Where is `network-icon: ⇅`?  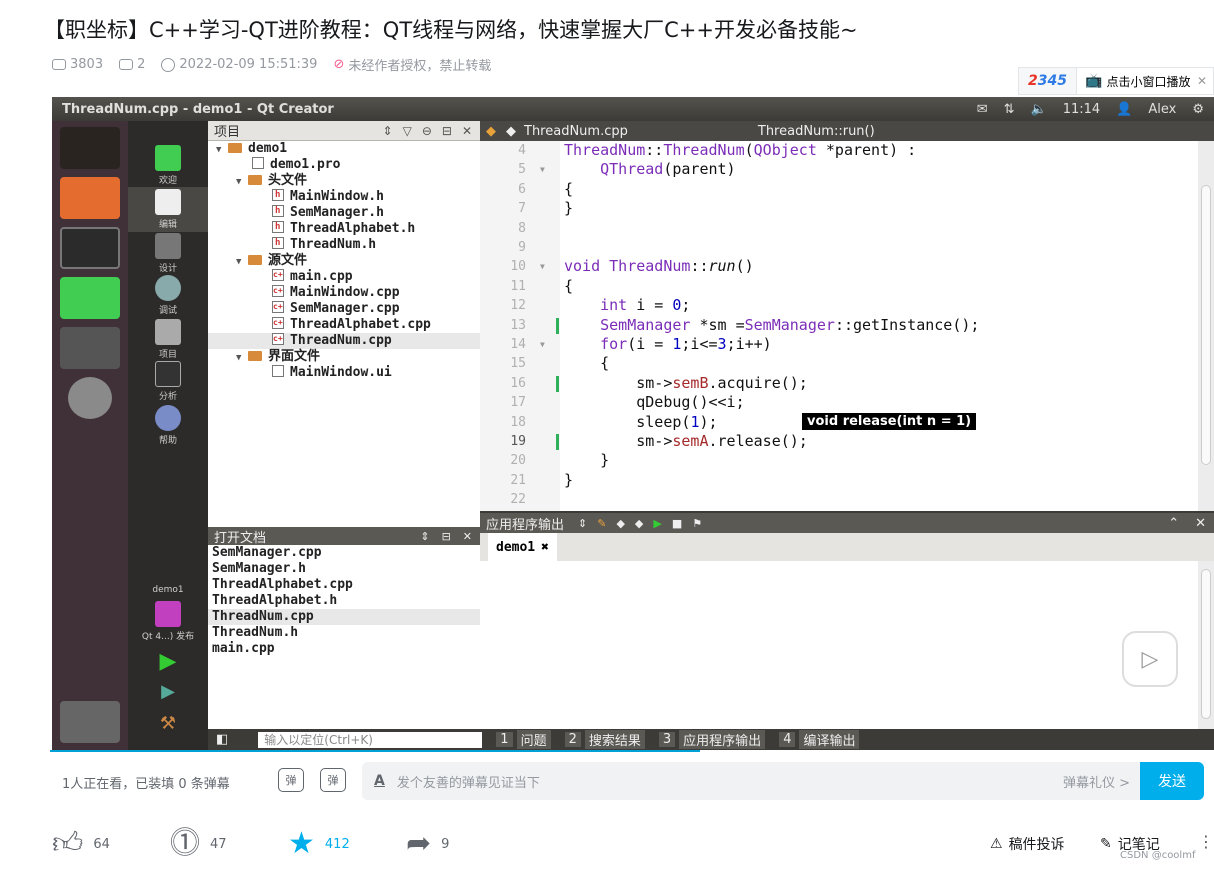
network-icon: ⇅ is located at coordinates (1009, 109).